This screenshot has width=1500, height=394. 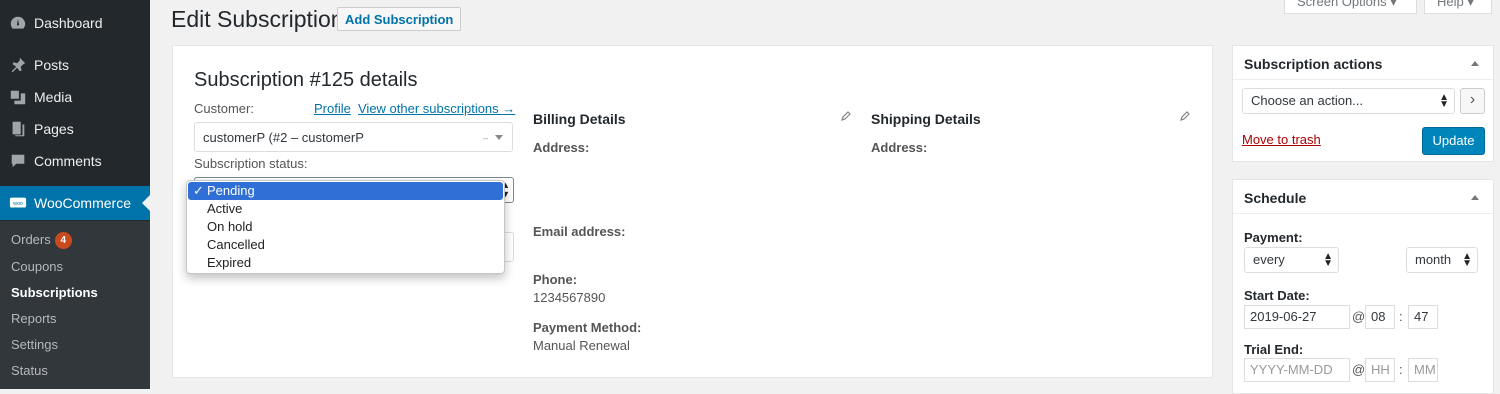 What do you see at coordinates (257, 19) in the screenshot?
I see `page-title: Edit Subscription` at bounding box center [257, 19].